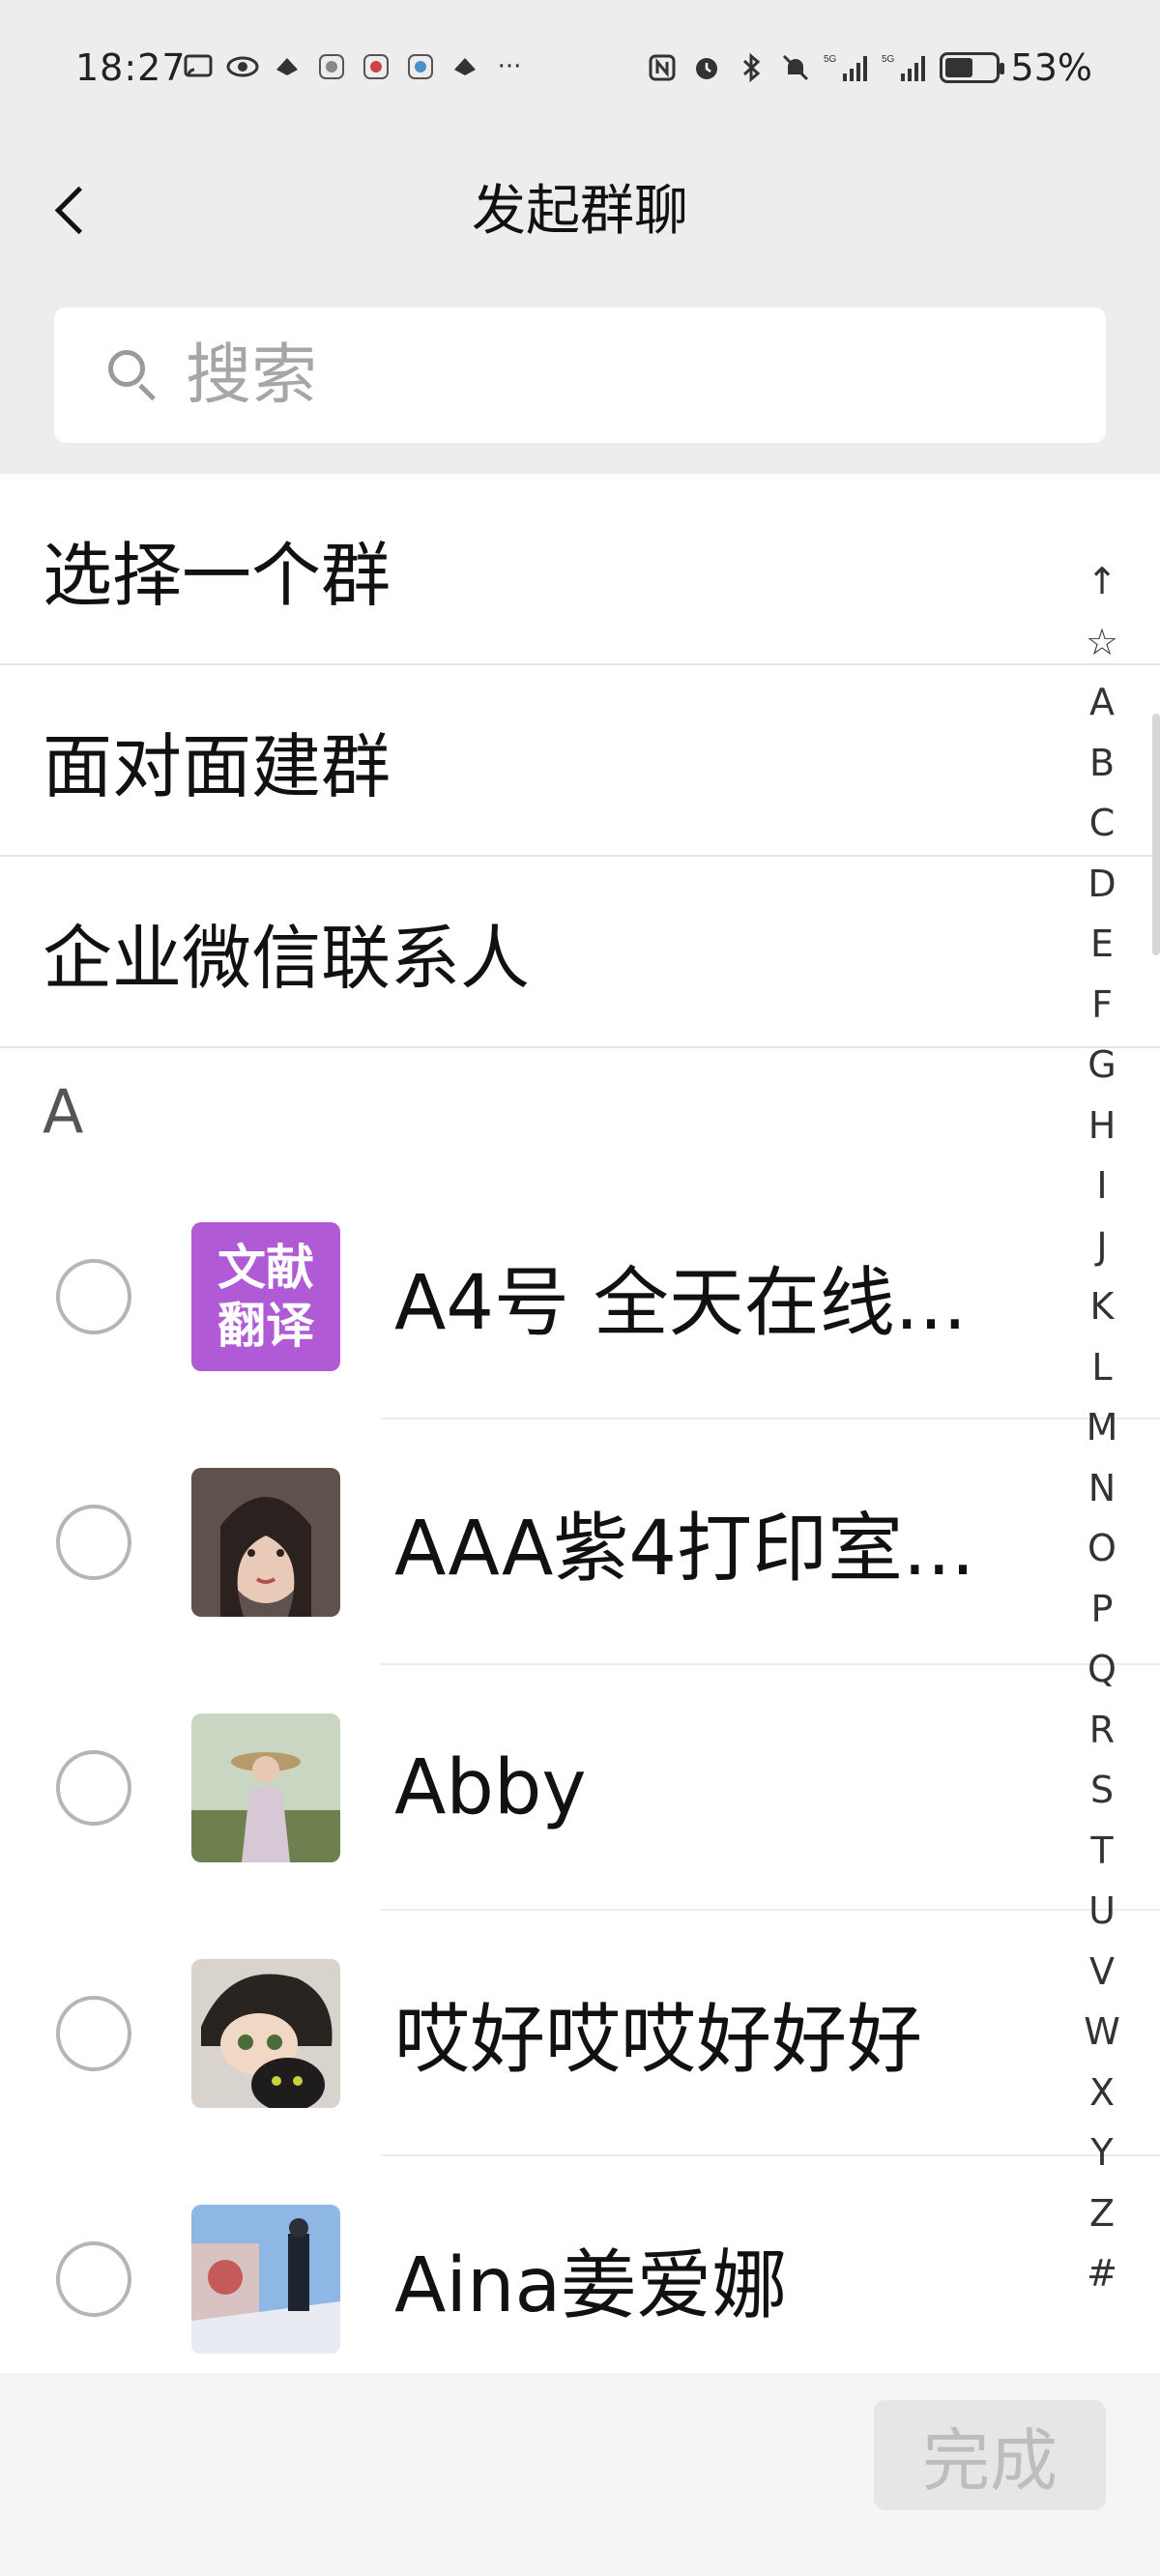  I want to click on contact-row: Aina姜爱娜, so click(580, 2264).